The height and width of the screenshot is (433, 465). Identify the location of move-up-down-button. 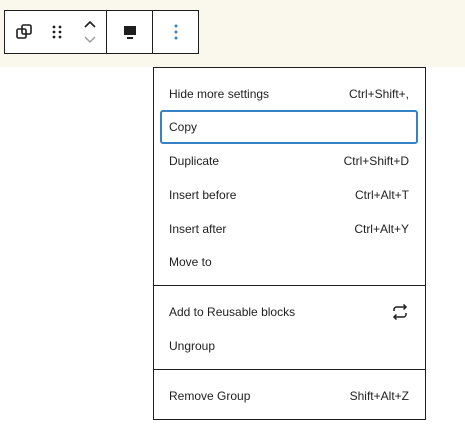
(89, 32).